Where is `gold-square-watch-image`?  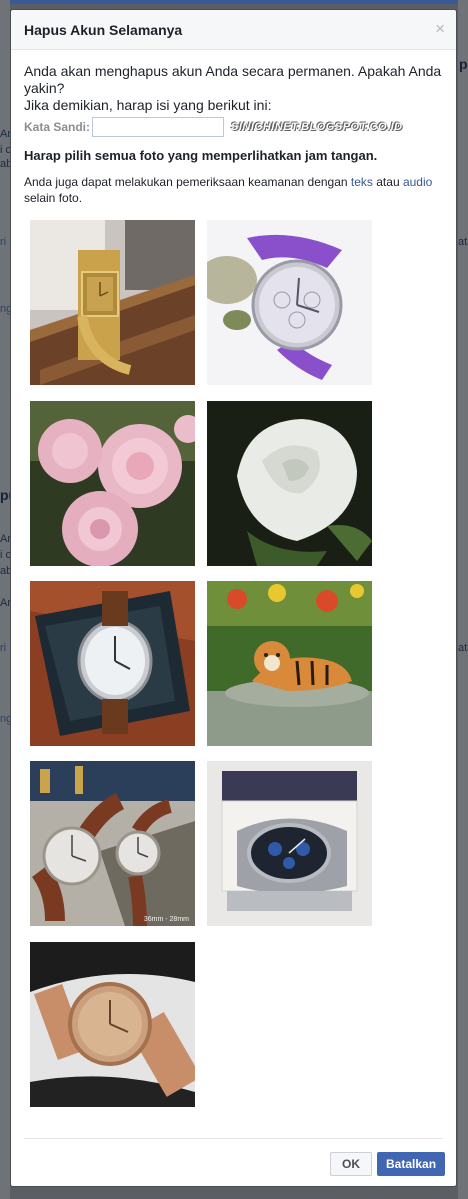
gold-square-watch-image is located at coordinates (112, 302).